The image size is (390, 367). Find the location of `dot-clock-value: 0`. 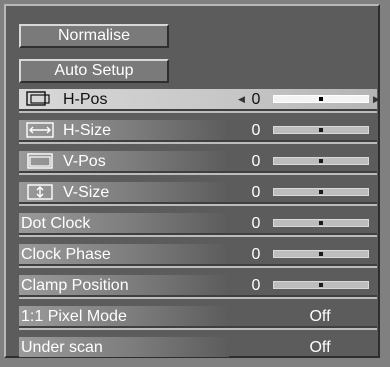

dot-clock-value: 0 is located at coordinates (256, 223).